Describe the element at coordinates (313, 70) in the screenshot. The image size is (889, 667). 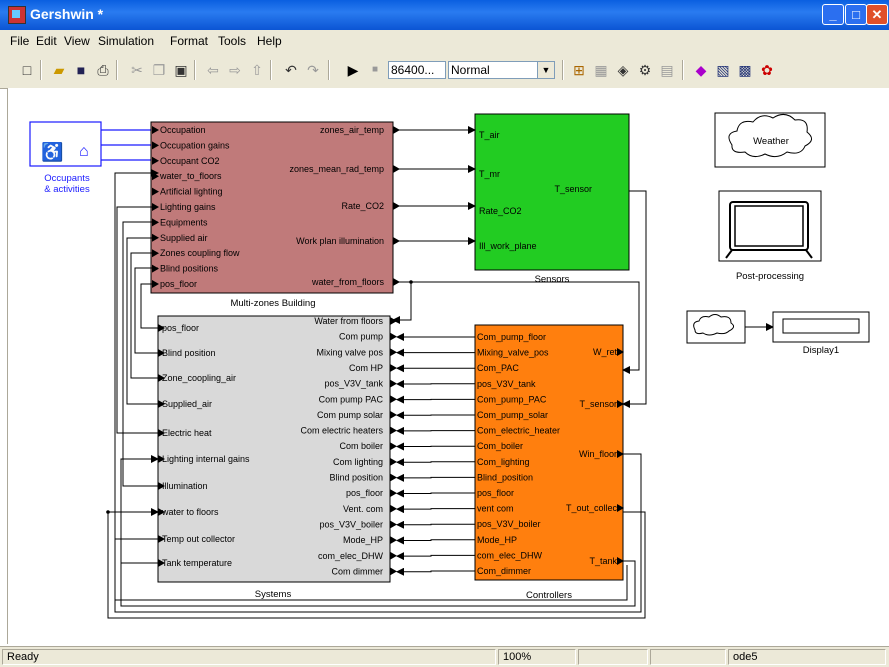
I see `redo-icon: ↷` at that location.